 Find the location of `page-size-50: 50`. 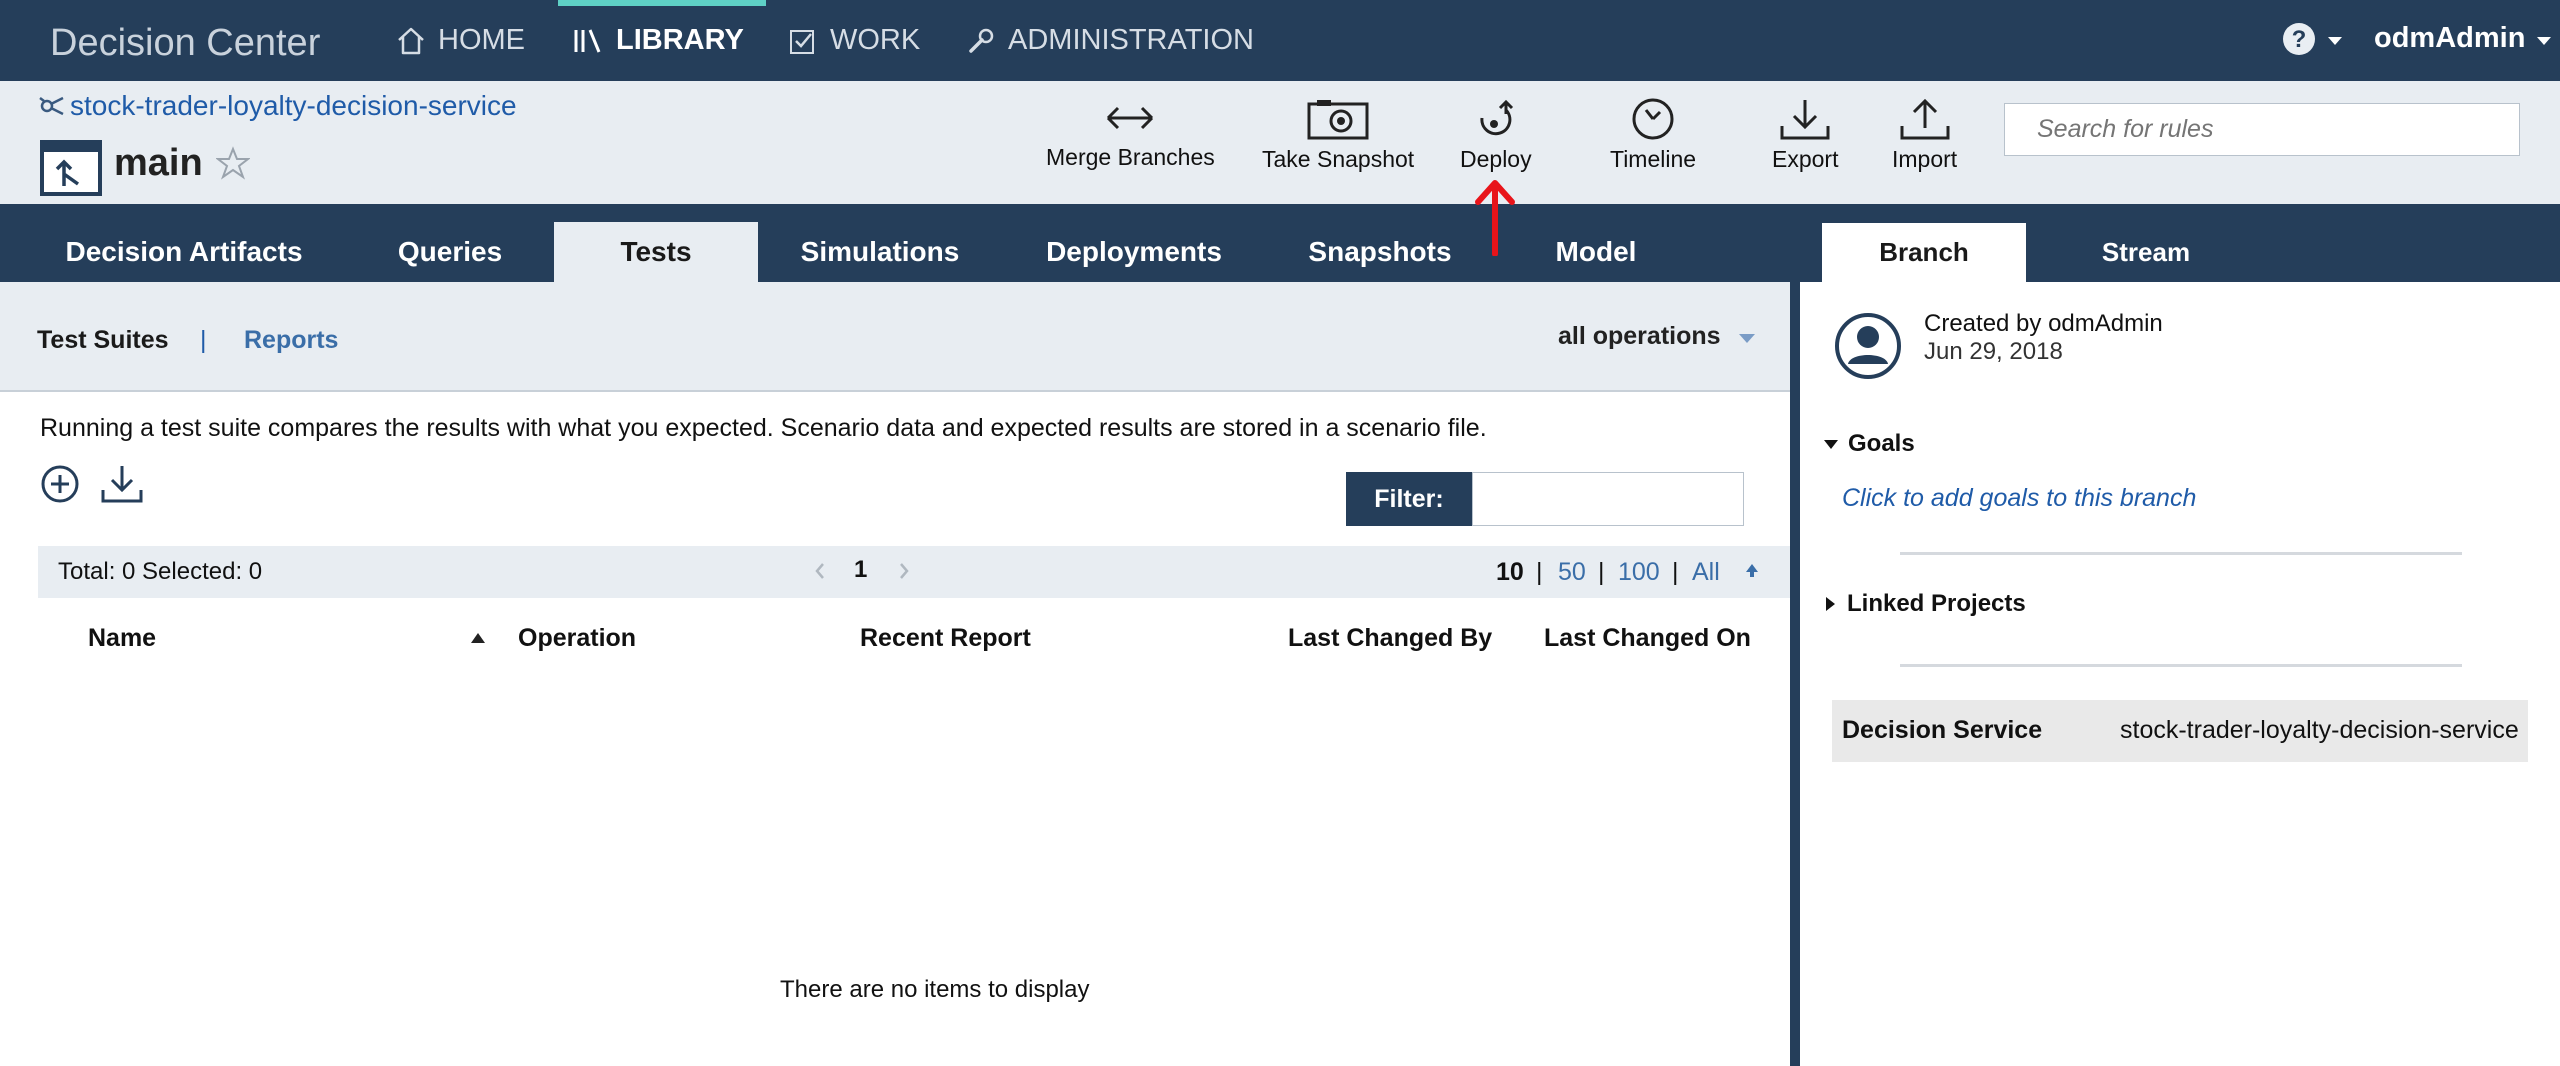

page-size-50: 50 is located at coordinates (1572, 572).